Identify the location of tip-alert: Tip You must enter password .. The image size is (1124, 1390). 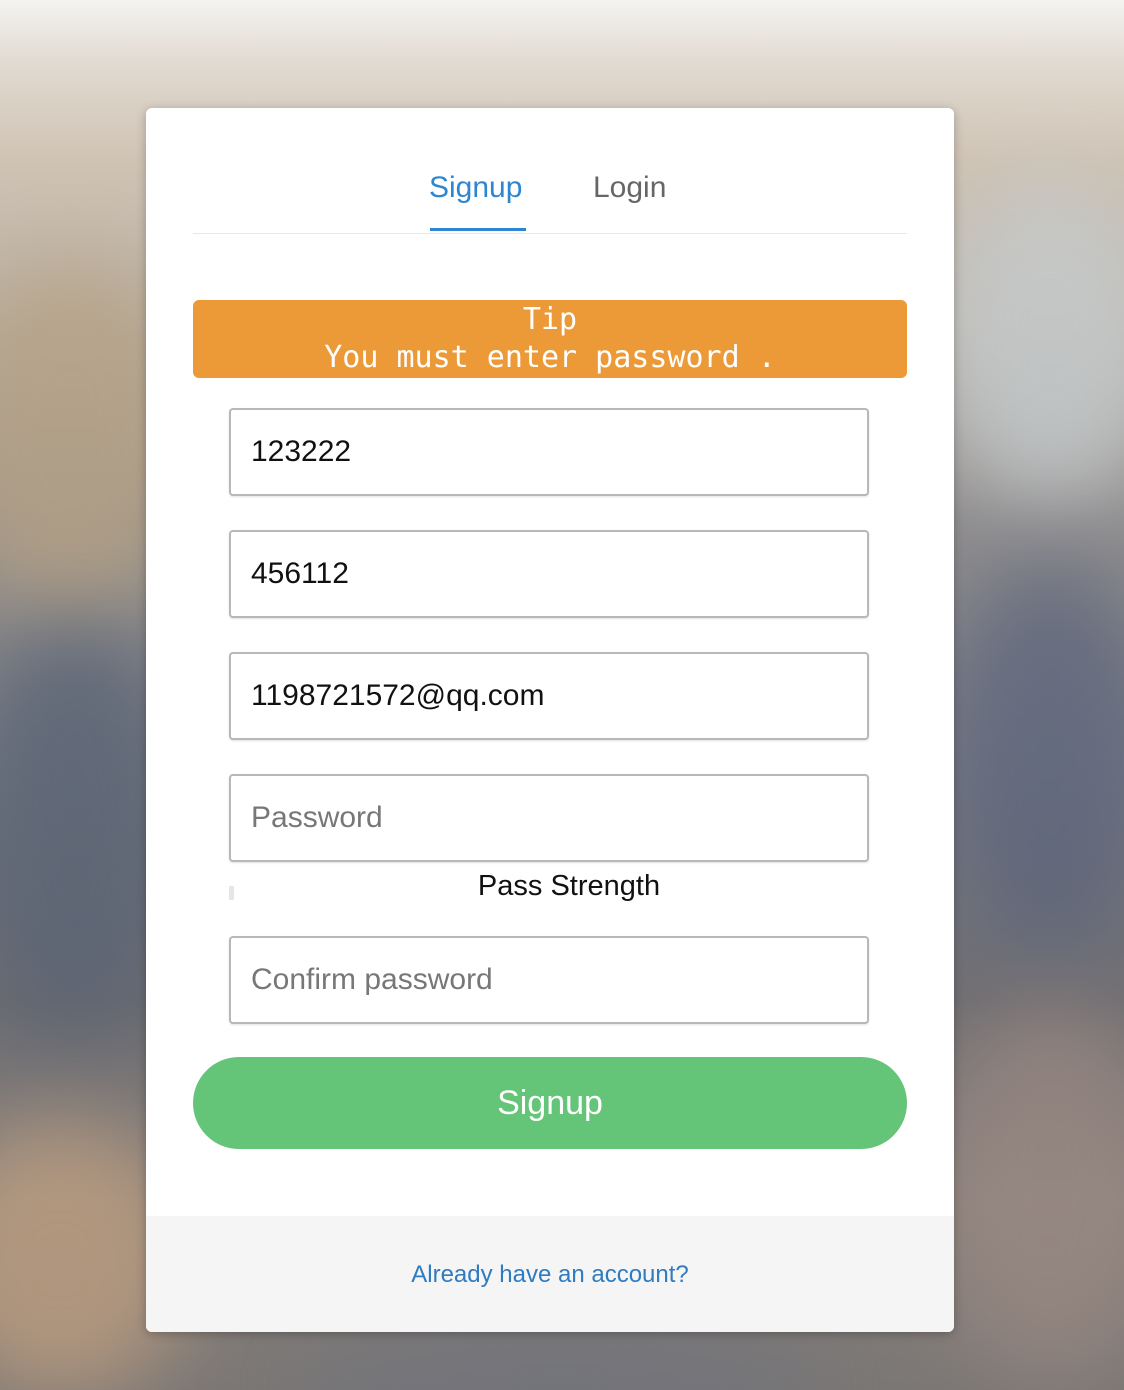
(550, 339).